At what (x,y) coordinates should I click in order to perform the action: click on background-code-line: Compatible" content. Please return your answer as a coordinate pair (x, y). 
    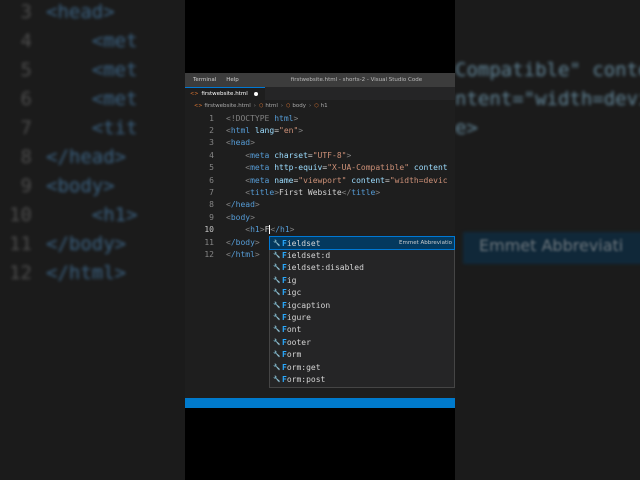
    Looking at the image, I should click on (547, 70).